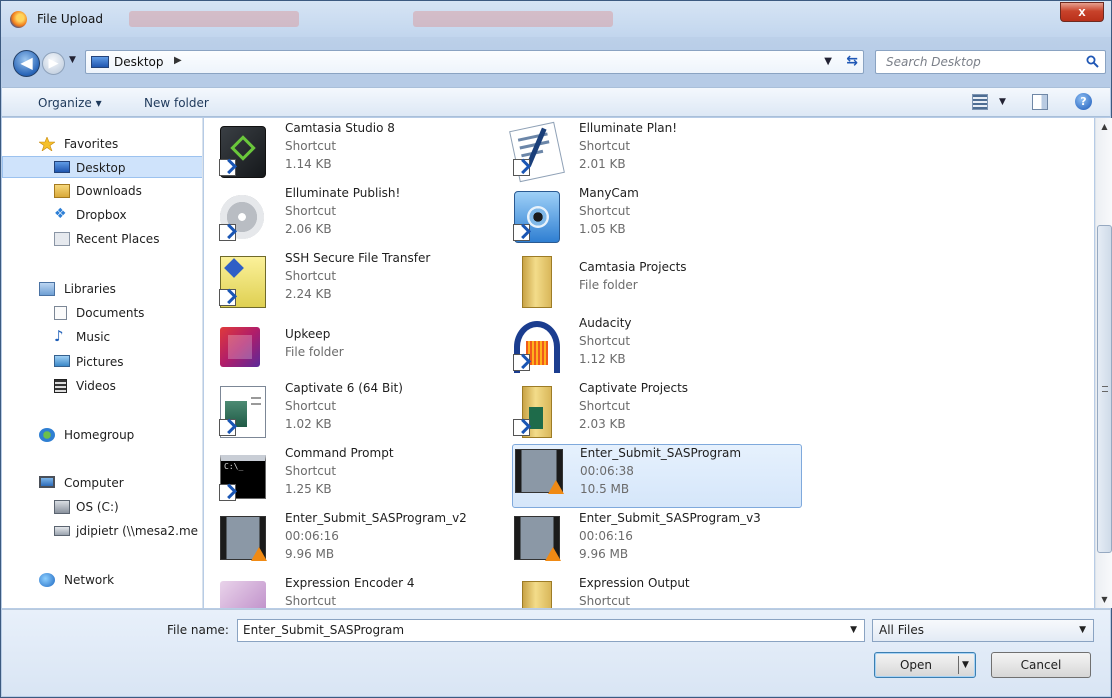  What do you see at coordinates (72, 60) in the screenshot?
I see `recent-locations-dropdown: ▼` at bounding box center [72, 60].